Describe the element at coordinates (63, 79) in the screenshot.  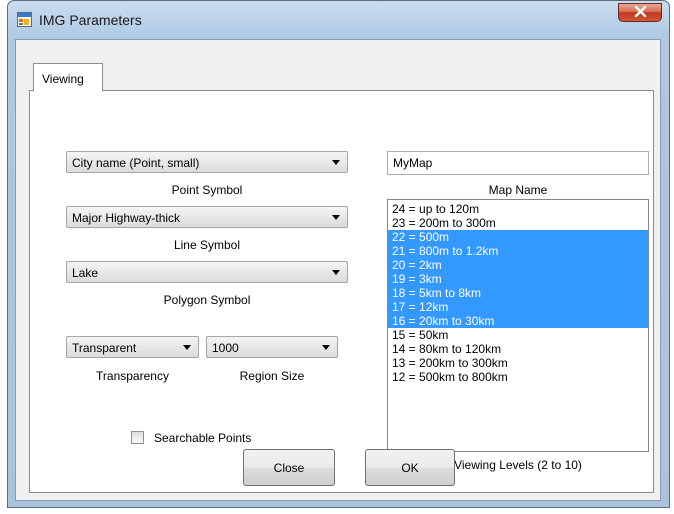
I see `tab-viewing-label: Viewing` at that location.